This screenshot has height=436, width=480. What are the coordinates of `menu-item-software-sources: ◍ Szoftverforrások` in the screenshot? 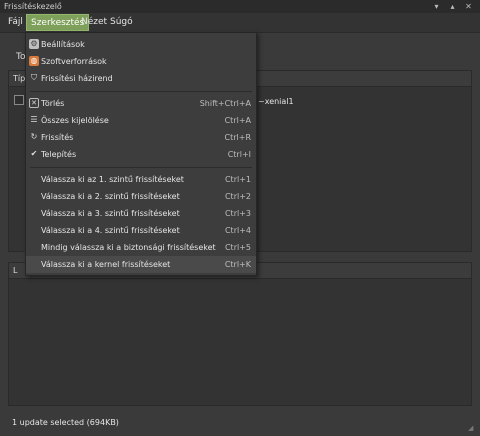 It's located at (141, 61).